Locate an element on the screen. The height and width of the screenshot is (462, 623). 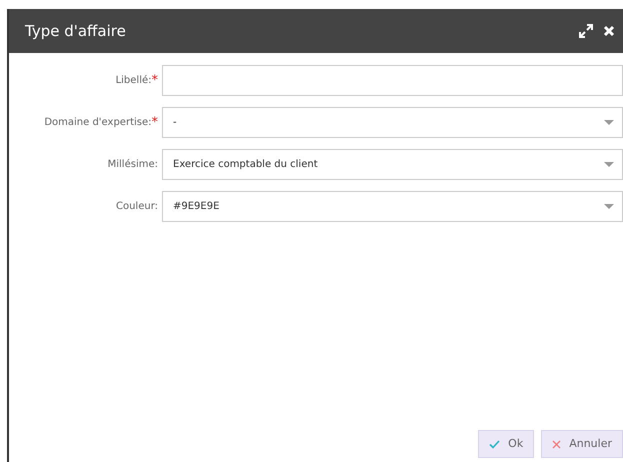
field-label: Domaine d'expertise: is located at coordinates (98, 123).